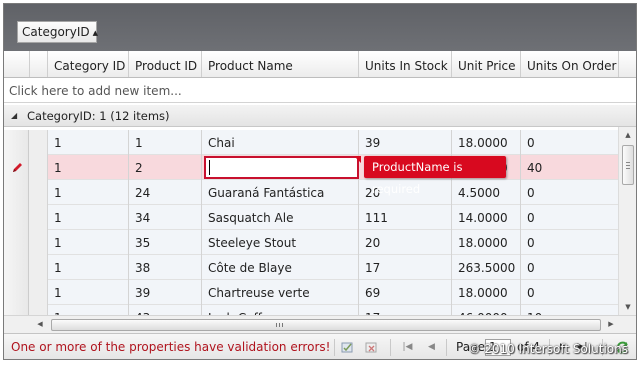 This screenshot has height=365, width=642. Describe the element at coordinates (404, 242) in the screenshot. I see `cell-units-in-stock: 20` at that location.